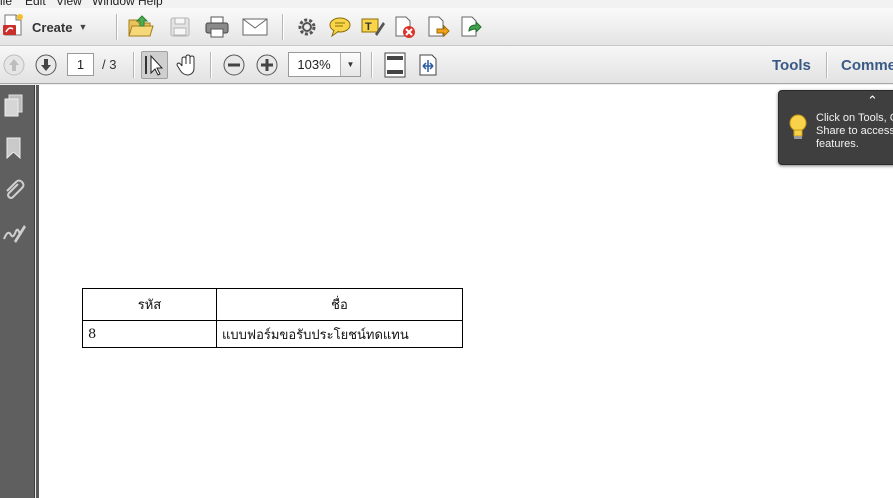 The height and width of the screenshot is (498, 893). What do you see at coordinates (14, 190) in the screenshot?
I see `attachments-icon` at bounding box center [14, 190].